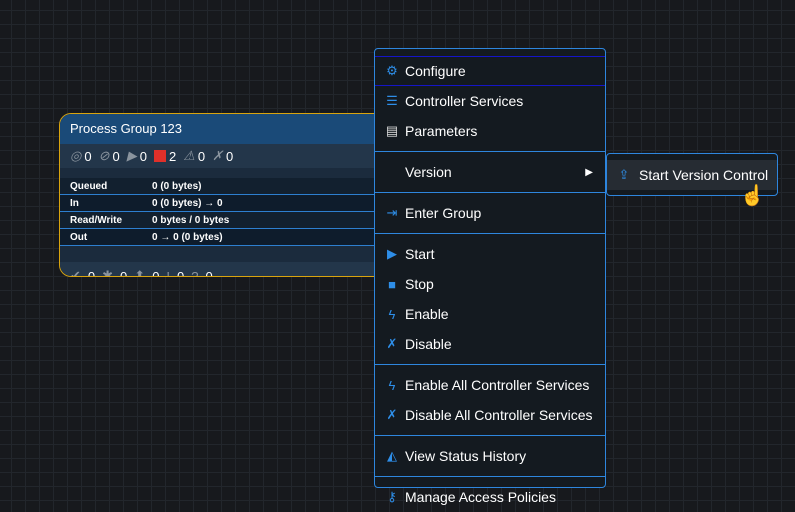 The width and height of the screenshot is (795, 512). Describe the element at coordinates (589, 172) in the screenshot. I see `caret-right-icon: ▶` at that location.